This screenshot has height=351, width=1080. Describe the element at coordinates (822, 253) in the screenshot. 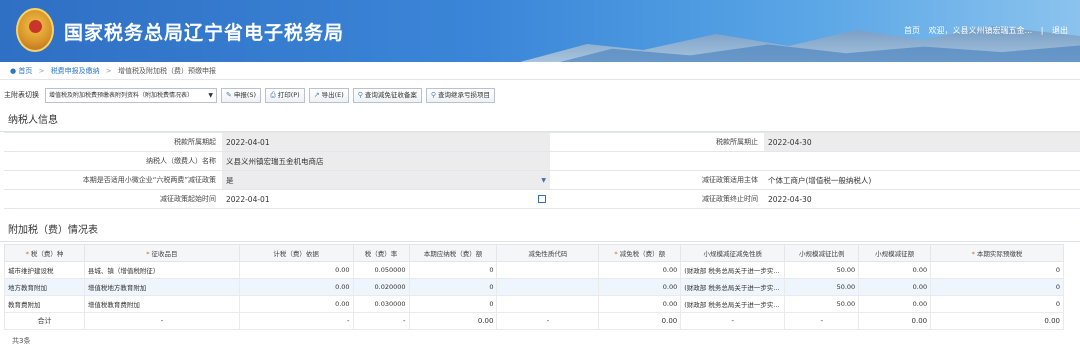

I see `col-header: 小规模减征比例` at that location.